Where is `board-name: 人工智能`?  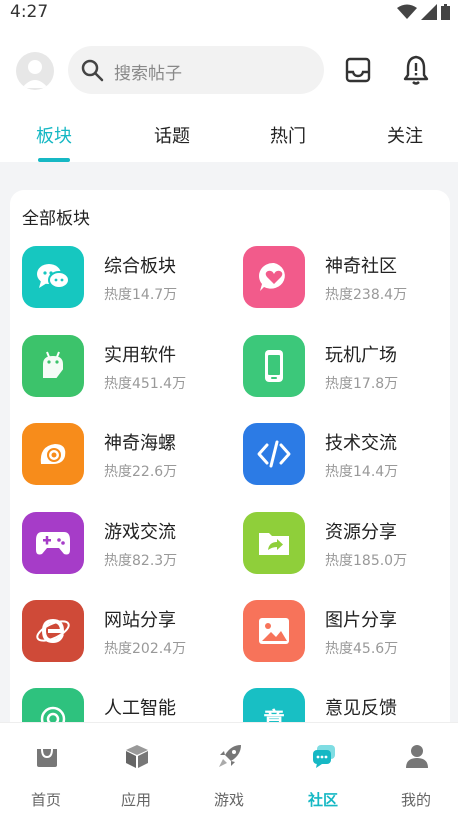
board-name: 人工智能 is located at coordinates (140, 708).